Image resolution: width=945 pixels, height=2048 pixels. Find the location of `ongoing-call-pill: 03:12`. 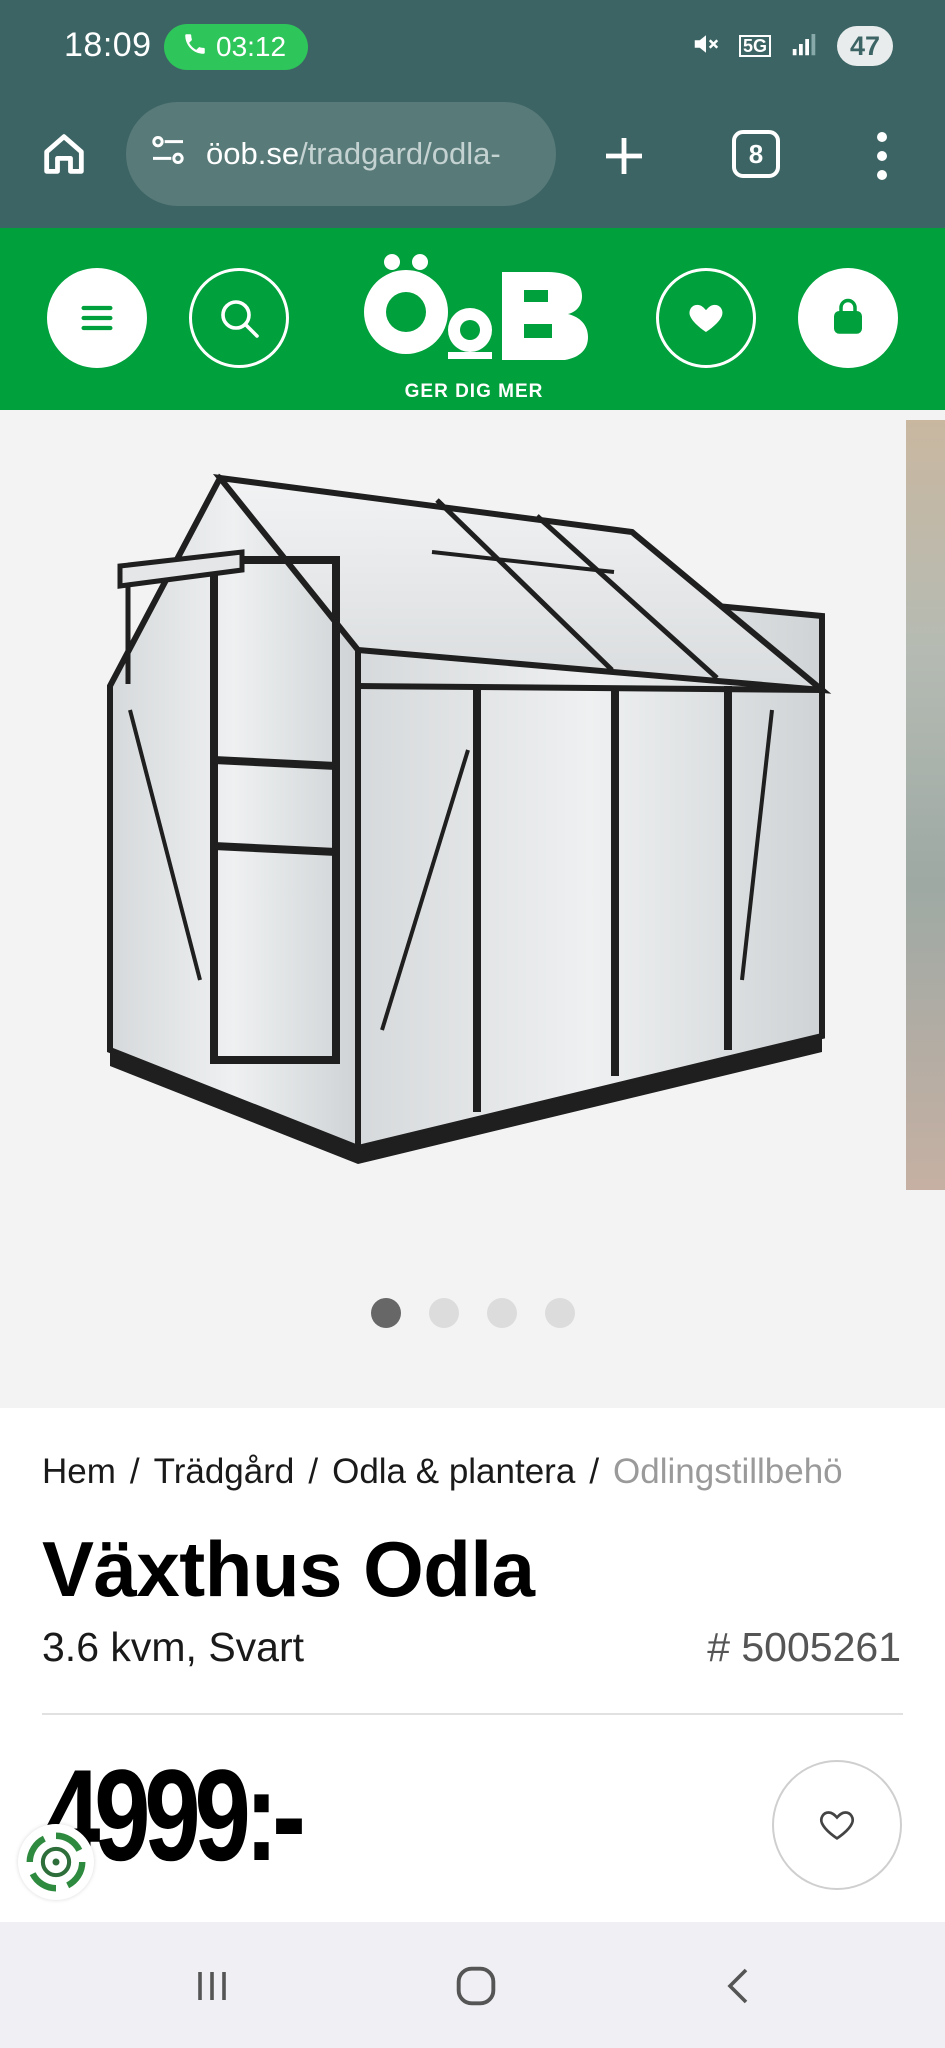

ongoing-call-pill: 03:12 is located at coordinates (236, 47).